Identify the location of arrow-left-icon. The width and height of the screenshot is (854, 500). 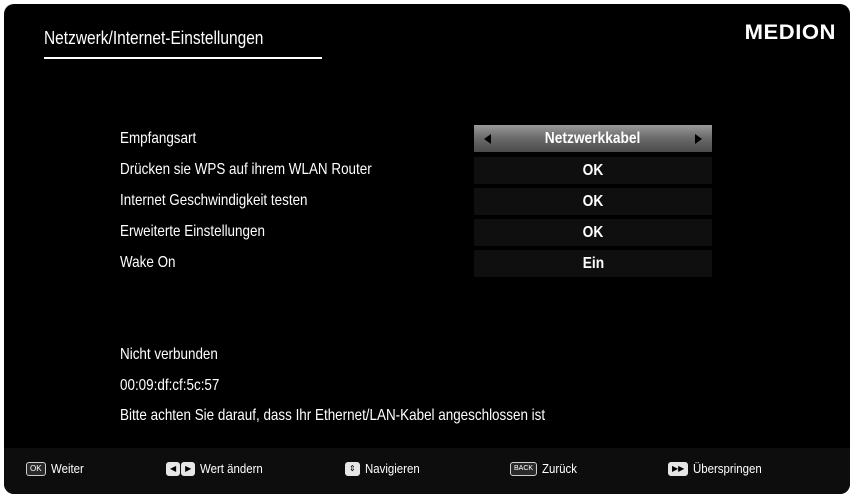
(487, 139).